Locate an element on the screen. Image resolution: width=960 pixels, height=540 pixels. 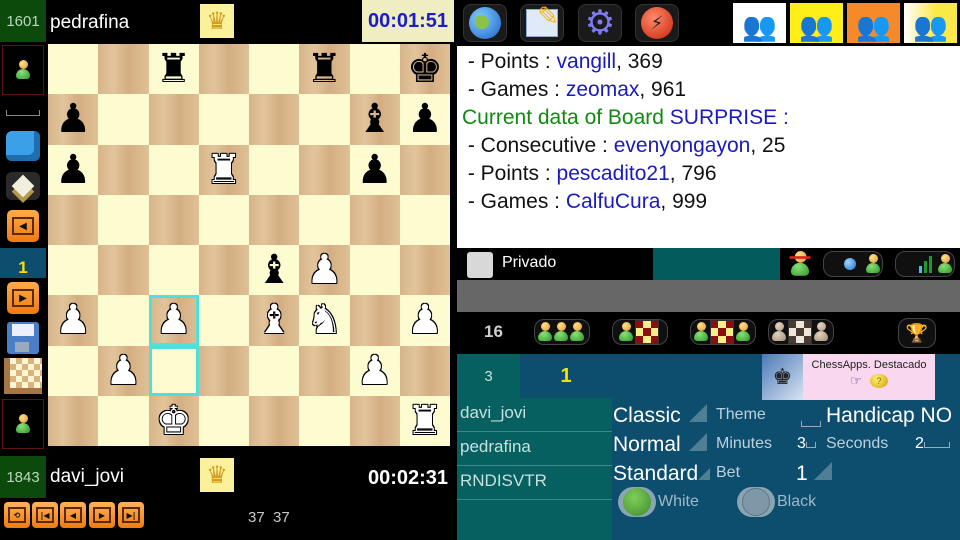
square-g6: ♟ is located at coordinates (374, 169).